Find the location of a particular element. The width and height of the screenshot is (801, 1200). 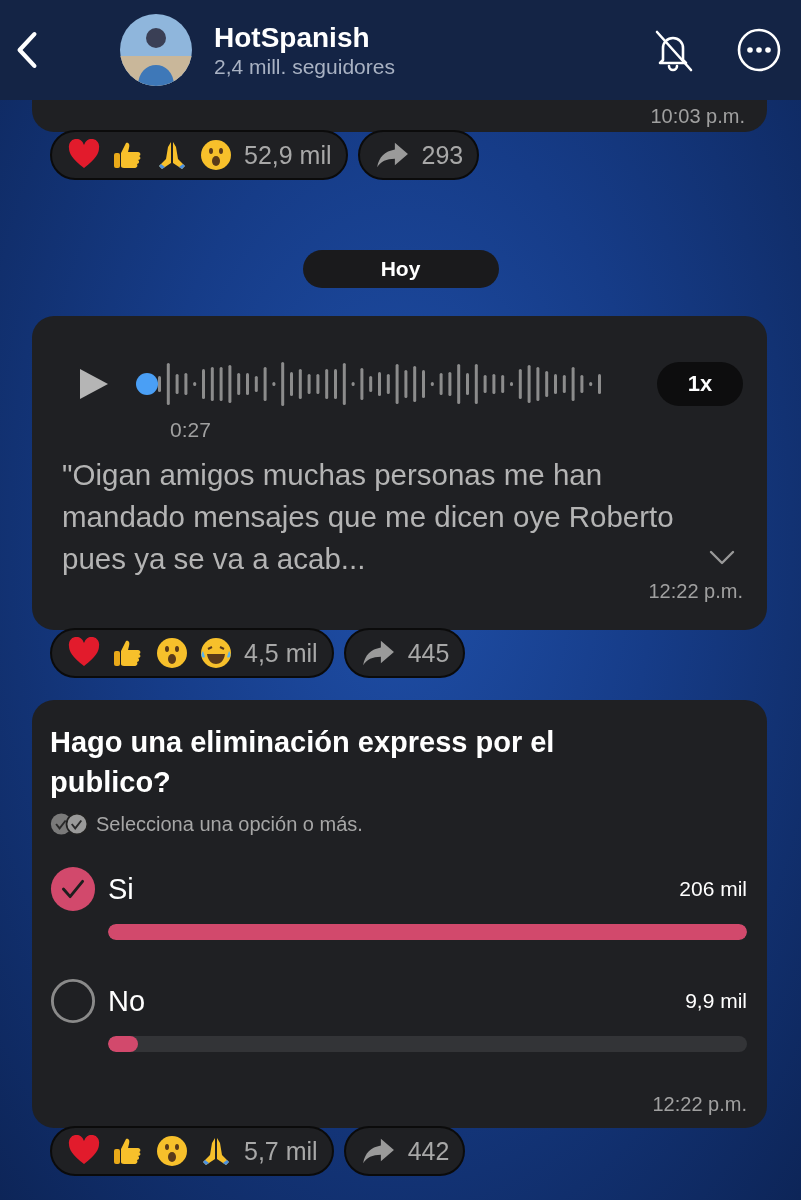

poll-hint: Selecciona una opción o más. is located at coordinates (229, 824).